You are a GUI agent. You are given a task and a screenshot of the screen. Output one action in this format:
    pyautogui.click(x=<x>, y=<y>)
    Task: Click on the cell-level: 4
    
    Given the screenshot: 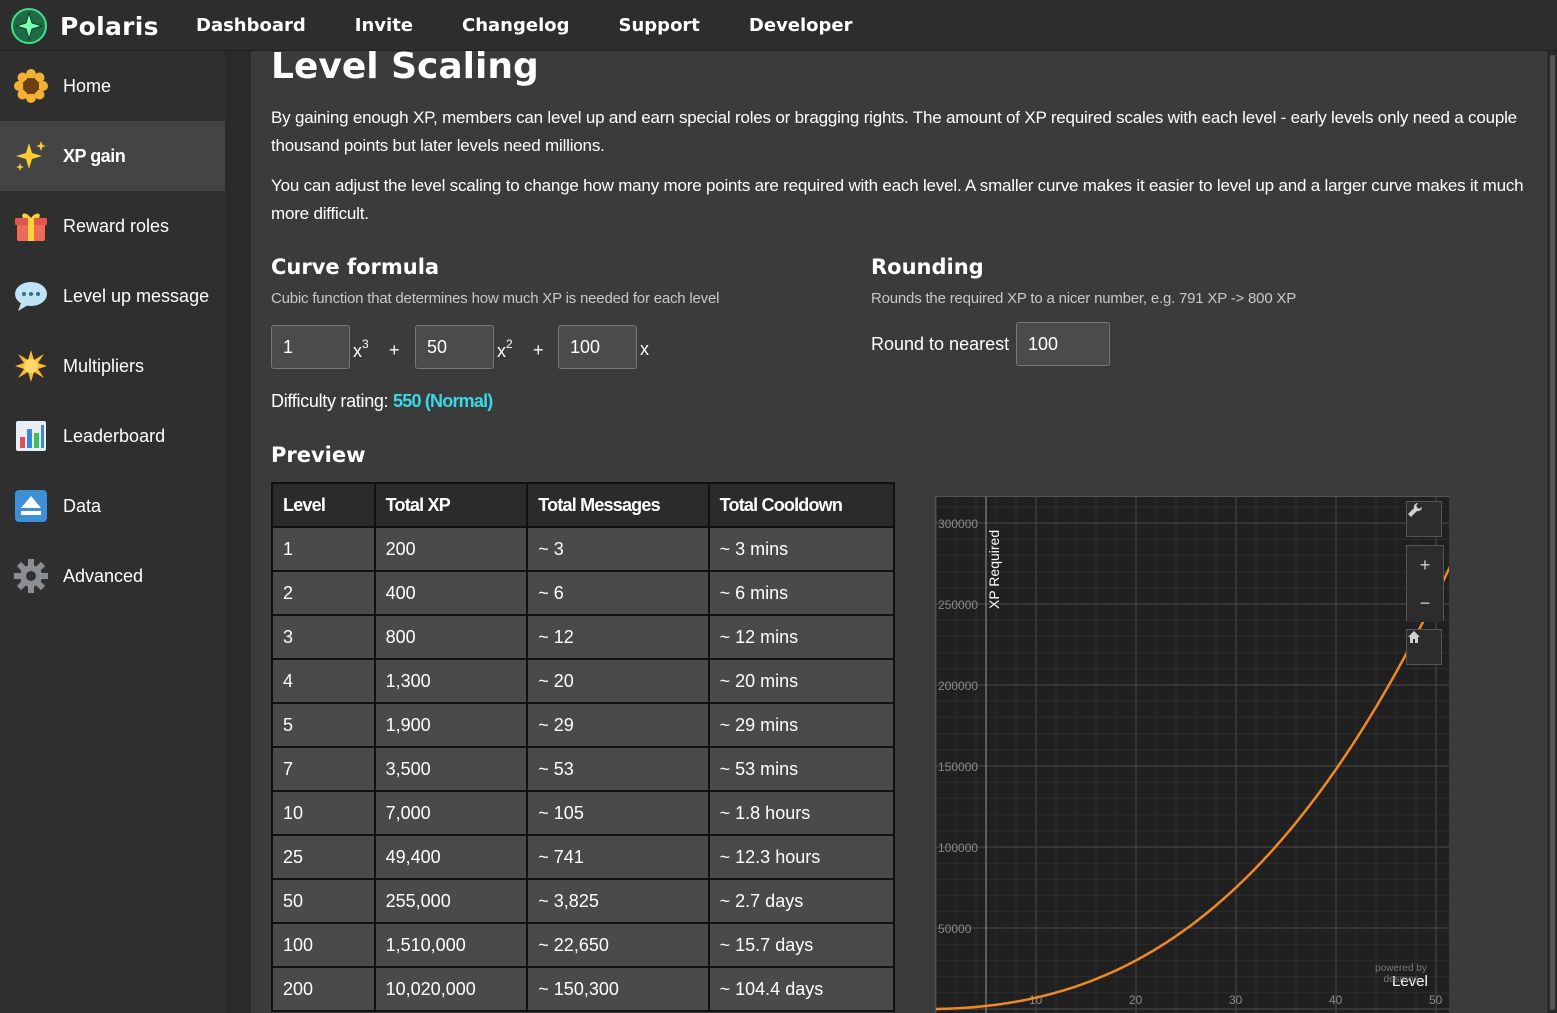 What is the action you would take?
    pyautogui.click(x=323, y=681)
    